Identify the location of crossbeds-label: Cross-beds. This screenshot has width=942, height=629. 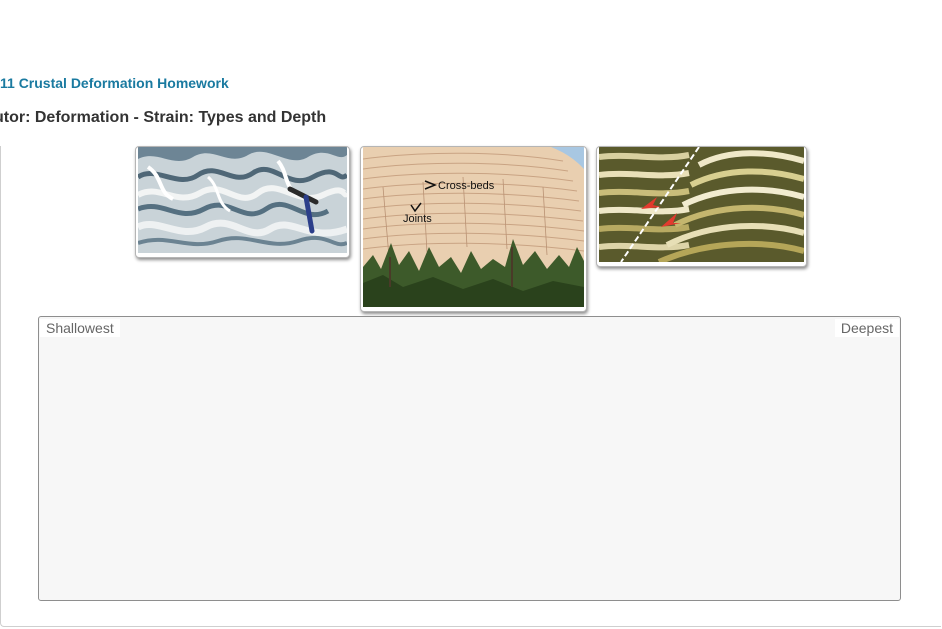
(466, 186).